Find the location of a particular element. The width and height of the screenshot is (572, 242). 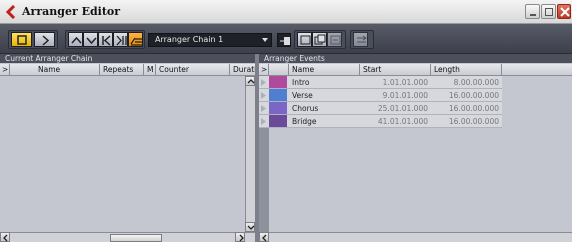

expand-column-header: > is located at coordinates (5, 70).